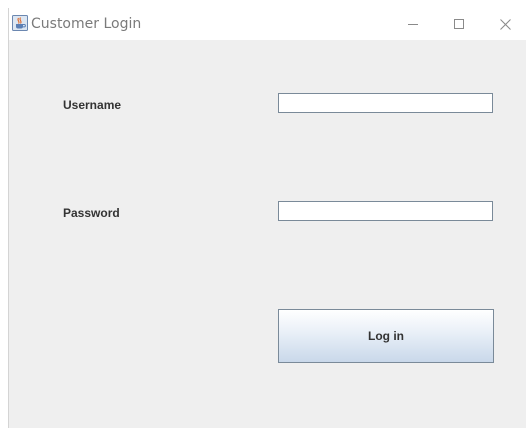 The width and height of the screenshot is (526, 428). What do you see at coordinates (92, 105) in the screenshot?
I see `username-label: Username` at bounding box center [92, 105].